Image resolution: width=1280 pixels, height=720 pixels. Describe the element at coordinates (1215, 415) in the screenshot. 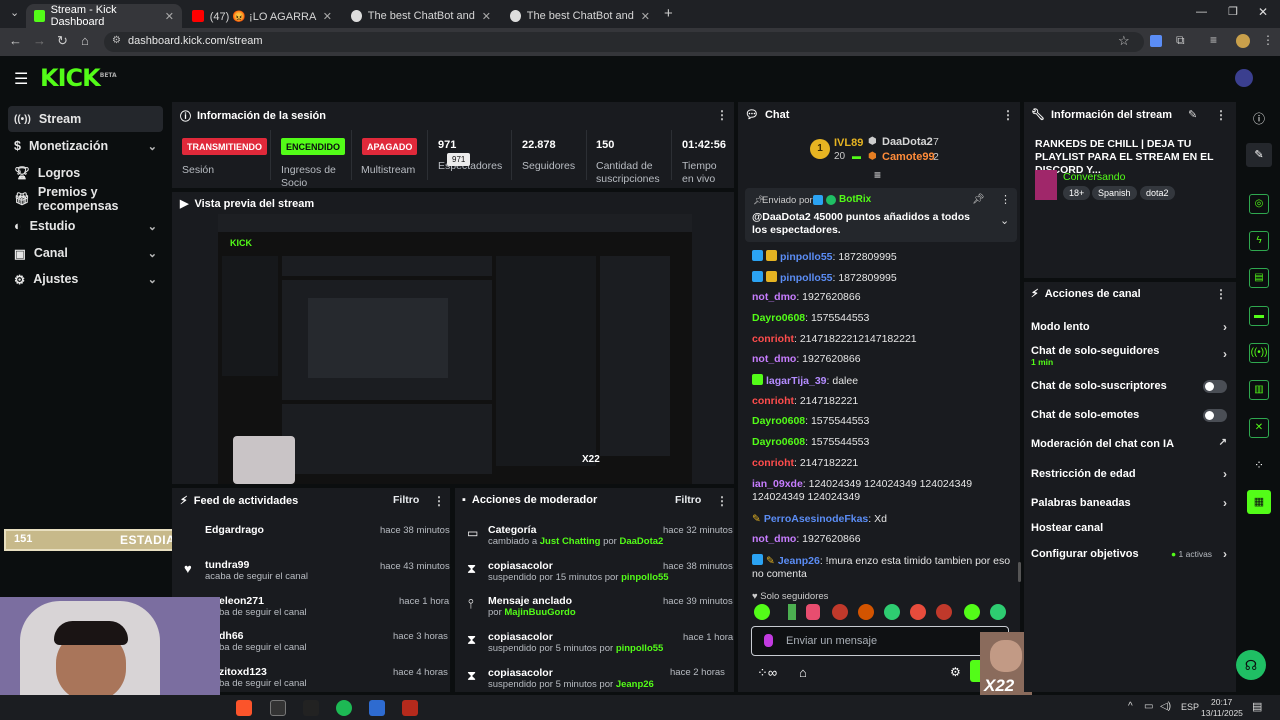

I see `emotes-only-toggle` at that location.